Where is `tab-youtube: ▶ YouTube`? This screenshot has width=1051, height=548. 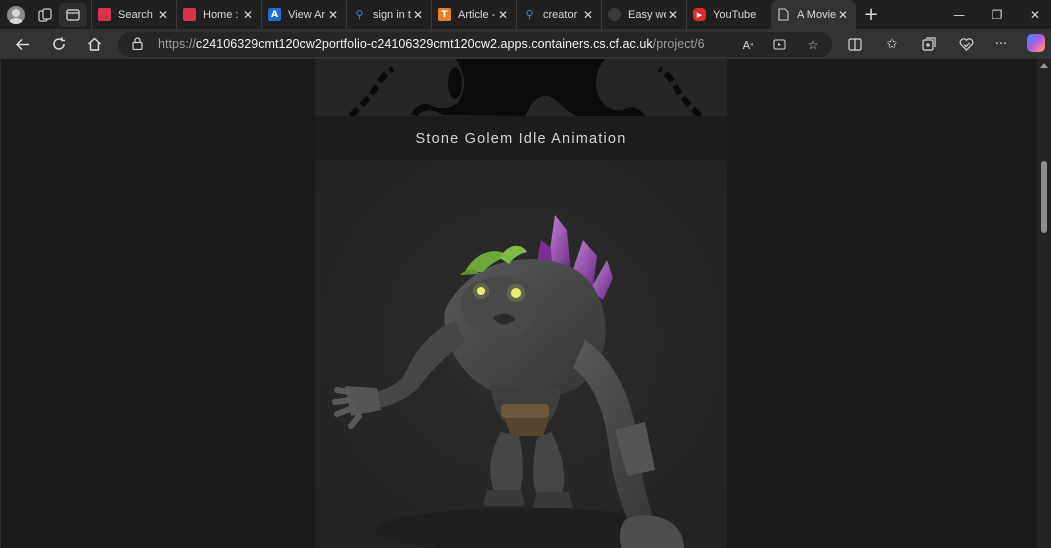
tab-youtube: ▶ YouTube is located at coordinates (728, 14).